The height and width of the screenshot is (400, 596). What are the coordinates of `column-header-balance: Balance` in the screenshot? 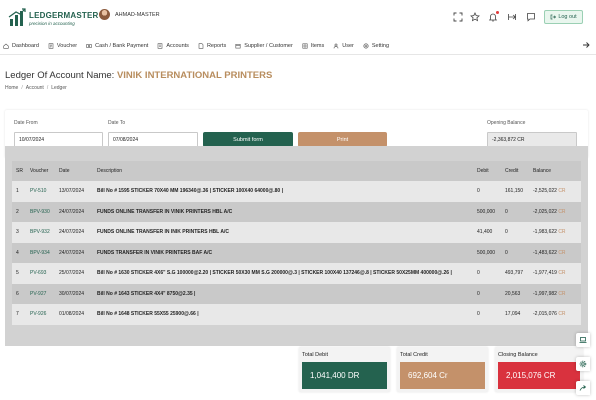 It's located at (555, 171).